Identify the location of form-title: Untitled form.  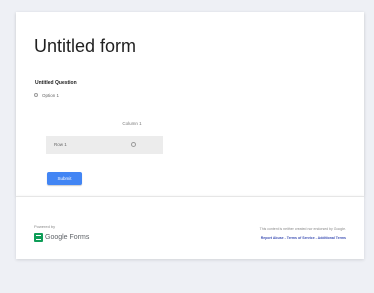
(85, 46).